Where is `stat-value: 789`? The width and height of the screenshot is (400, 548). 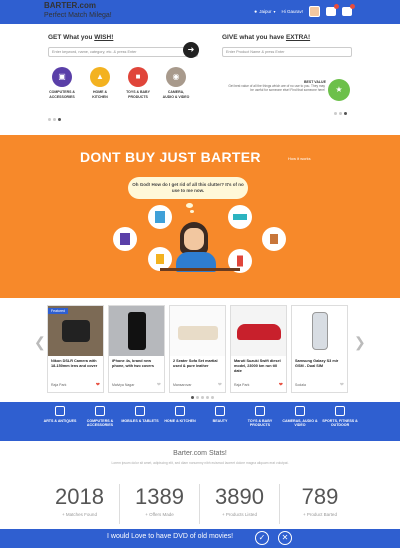 stat-value: 789 is located at coordinates (320, 496).